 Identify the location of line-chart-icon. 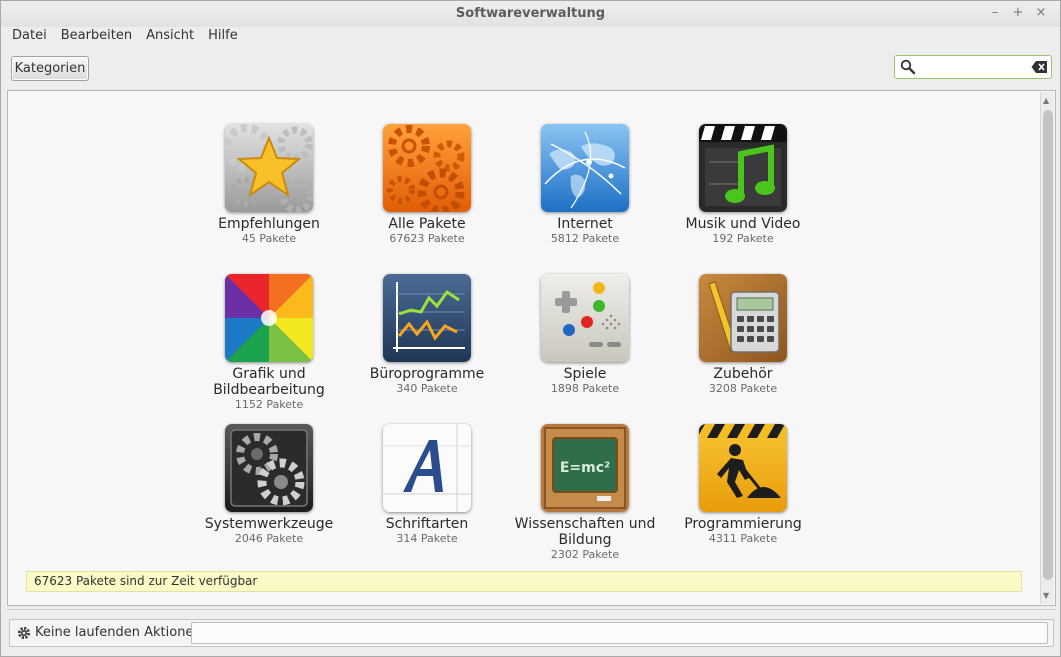
(427, 318).